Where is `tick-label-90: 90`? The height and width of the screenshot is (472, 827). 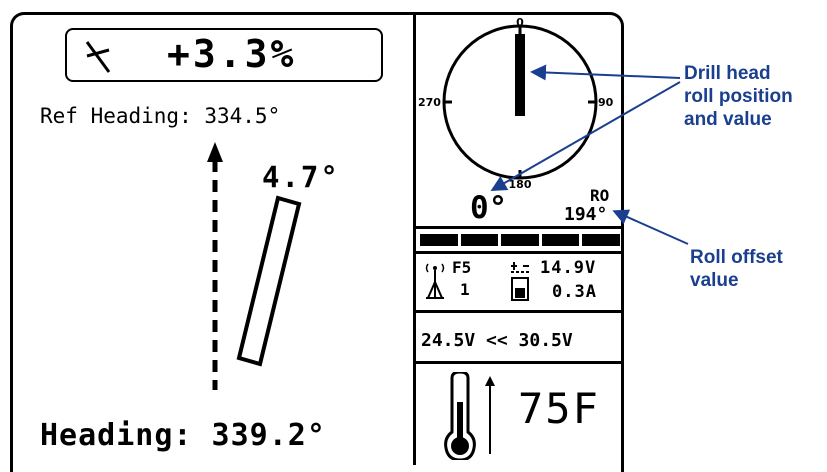 tick-label-90: 90 is located at coordinates (606, 102).